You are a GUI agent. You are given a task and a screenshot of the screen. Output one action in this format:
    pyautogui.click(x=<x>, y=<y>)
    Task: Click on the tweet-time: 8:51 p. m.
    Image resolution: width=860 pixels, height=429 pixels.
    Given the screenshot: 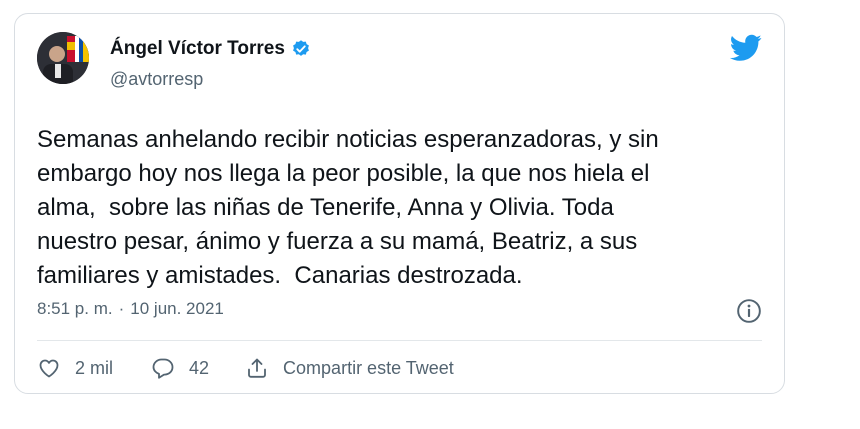 What is the action you would take?
    pyautogui.click(x=75, y=309)
    